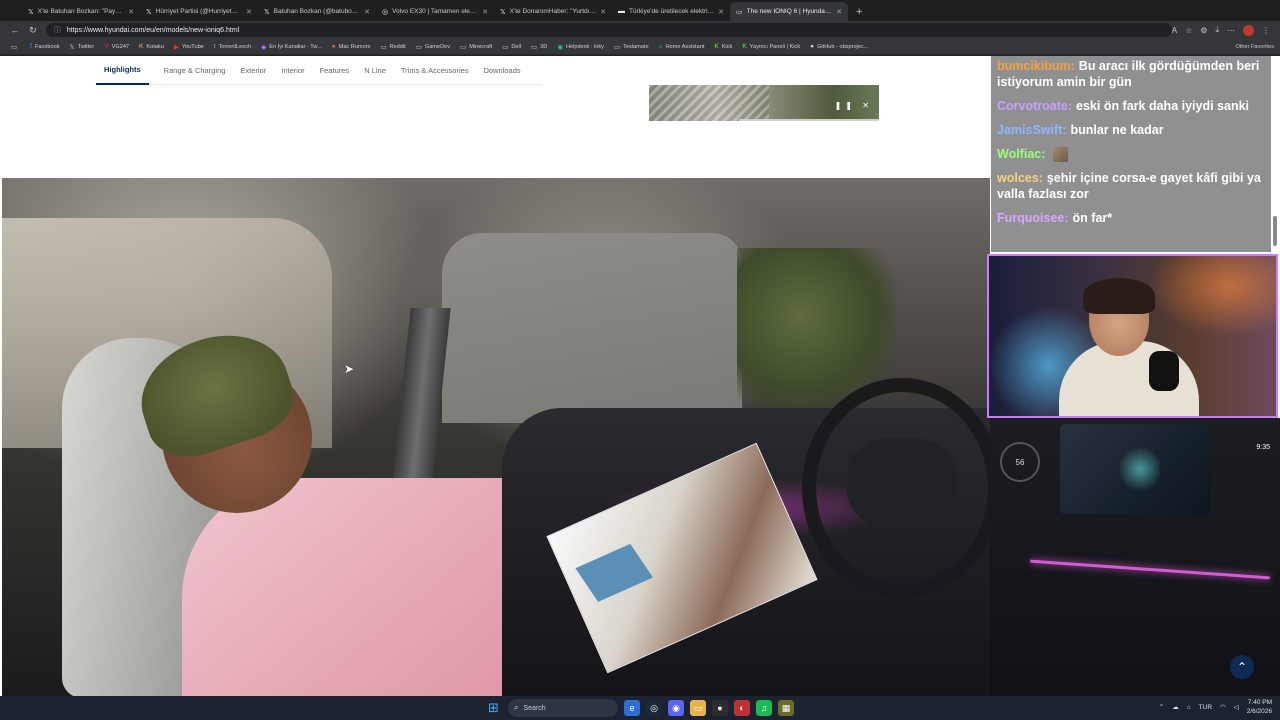 This screenshot has height=720, width=1280. Describe the element at coordinates (1217, 30) in the screenshot. I see `download-icon: ⤓` at that location.